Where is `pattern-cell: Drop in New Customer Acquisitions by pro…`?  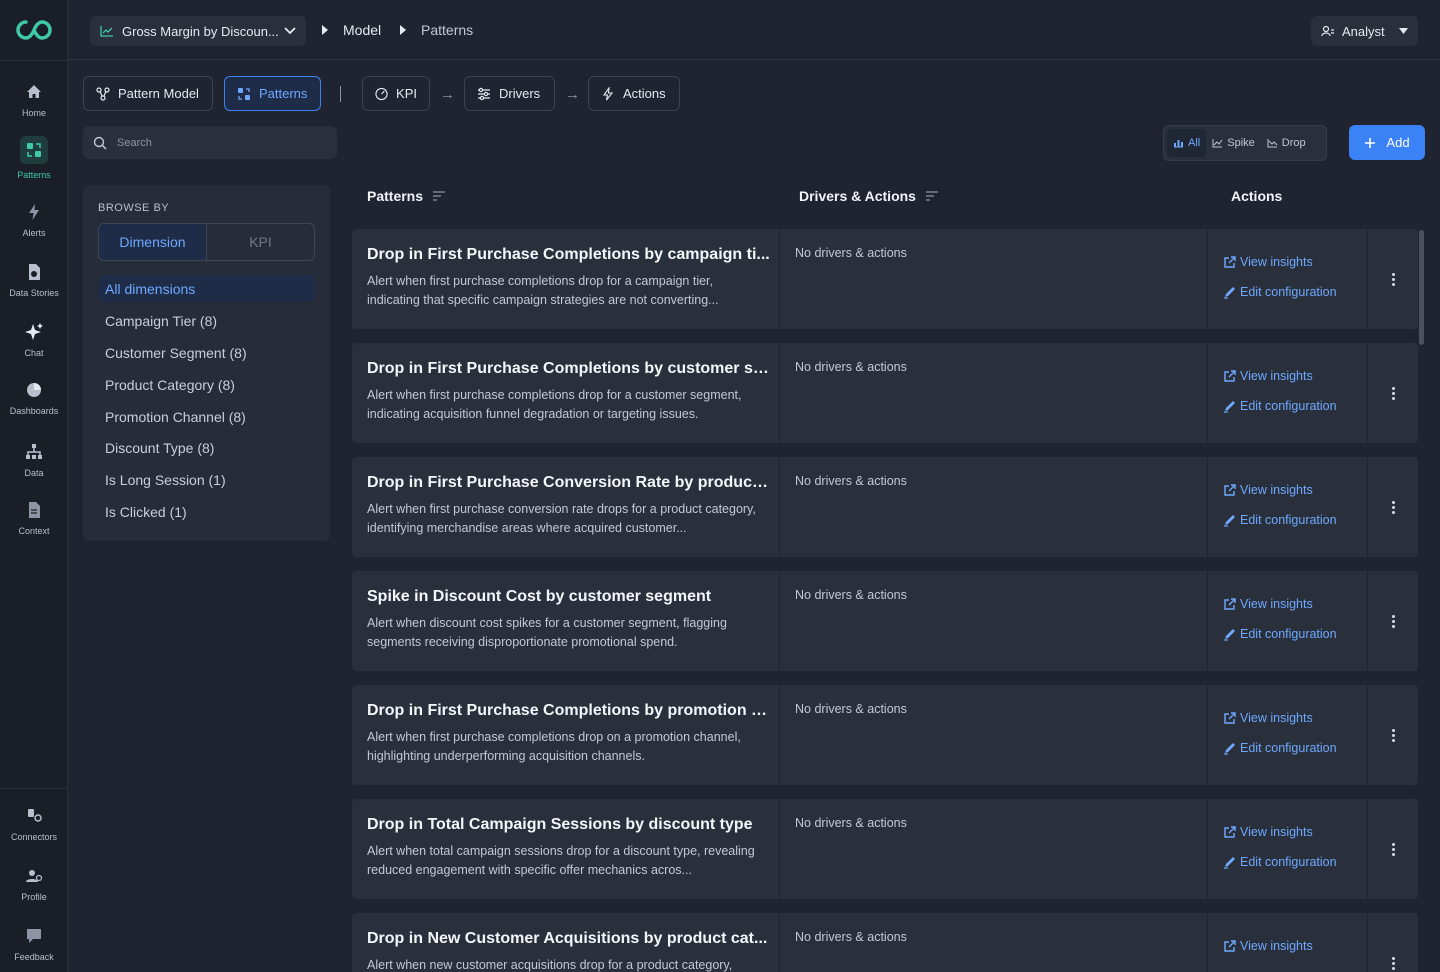
pattern-cell: Drop in New Customer Acquisitions by pro… is located at coordinates (566, 942).